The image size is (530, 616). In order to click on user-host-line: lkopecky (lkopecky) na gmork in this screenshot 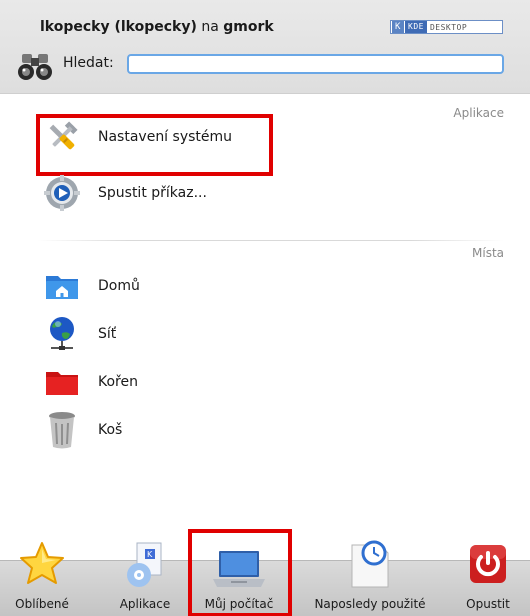, I will do `click(157, 27)`.